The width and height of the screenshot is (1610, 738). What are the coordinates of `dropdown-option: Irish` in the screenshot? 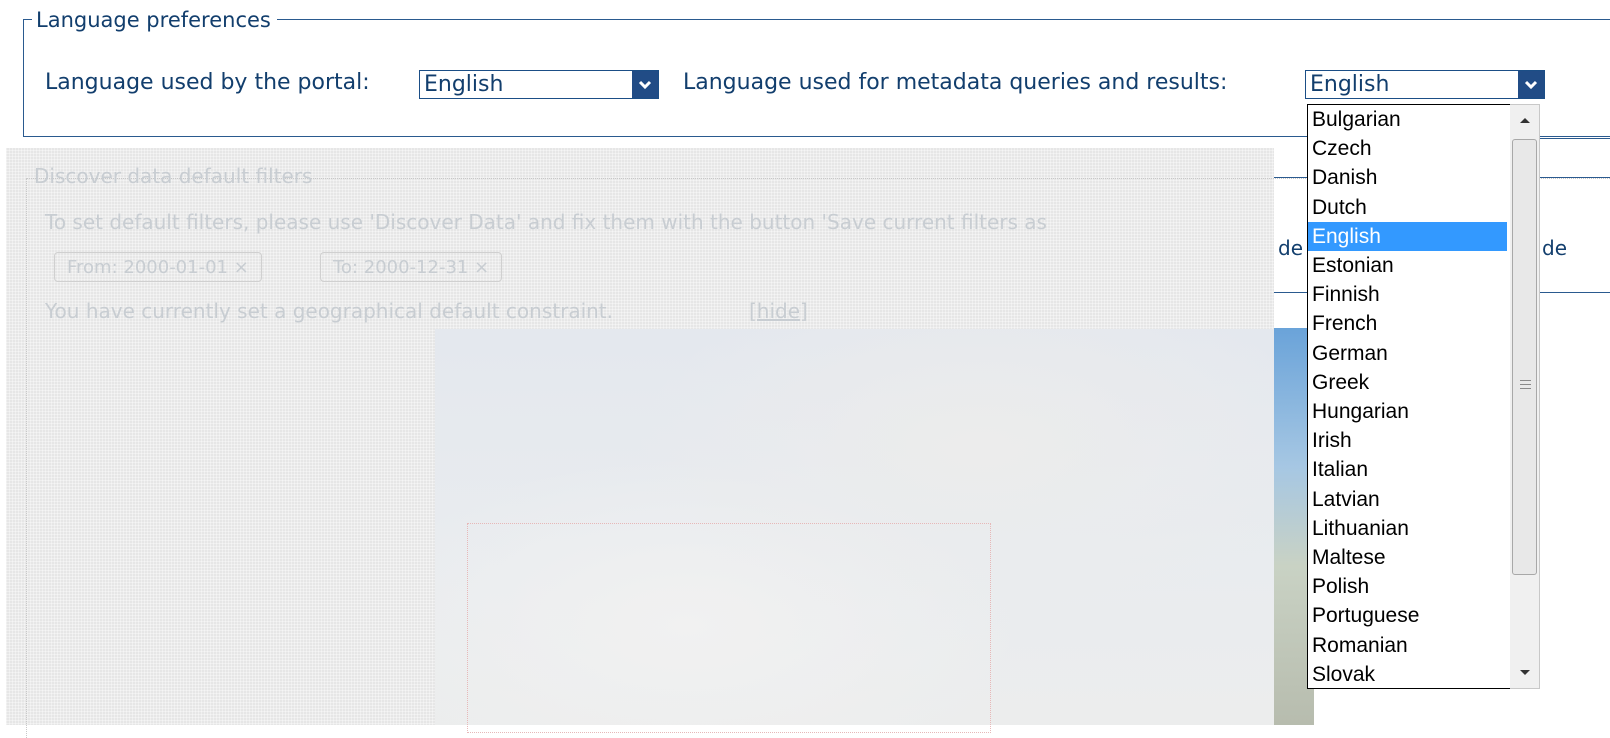 It's located at (1407, 440).